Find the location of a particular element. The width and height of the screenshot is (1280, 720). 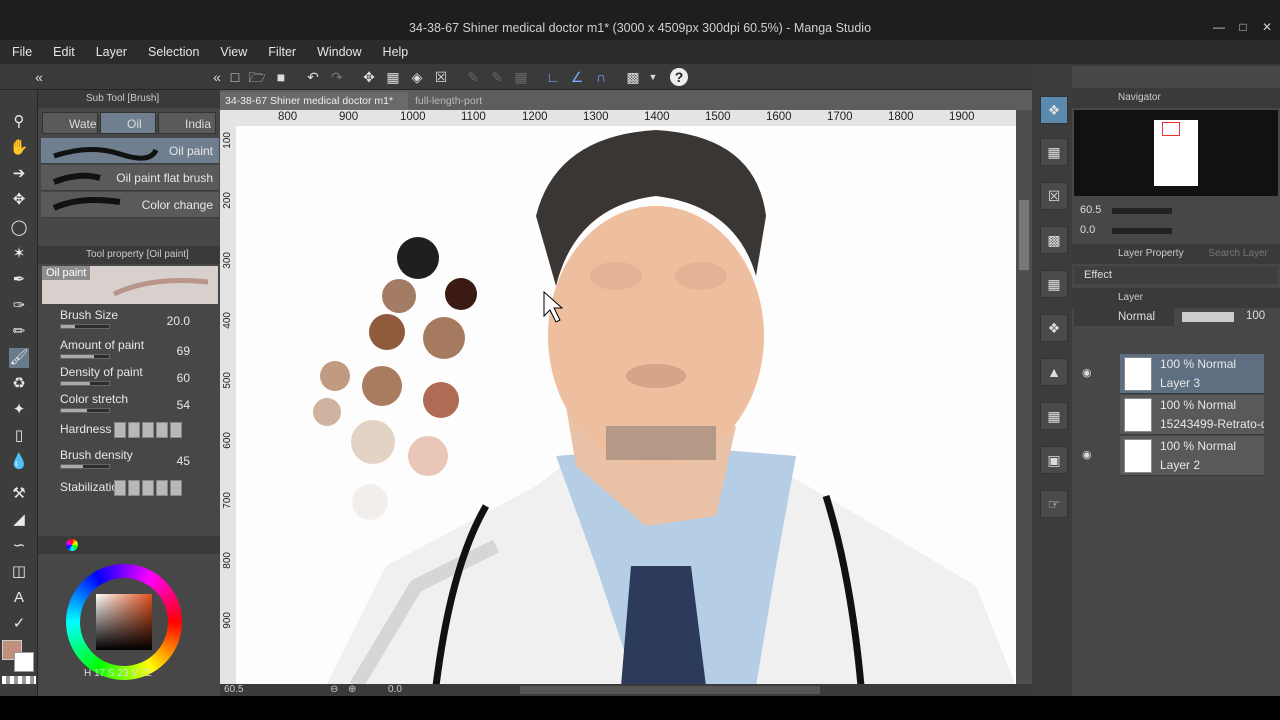

maximize-icon: □ is located at coordinates (1243, 27).